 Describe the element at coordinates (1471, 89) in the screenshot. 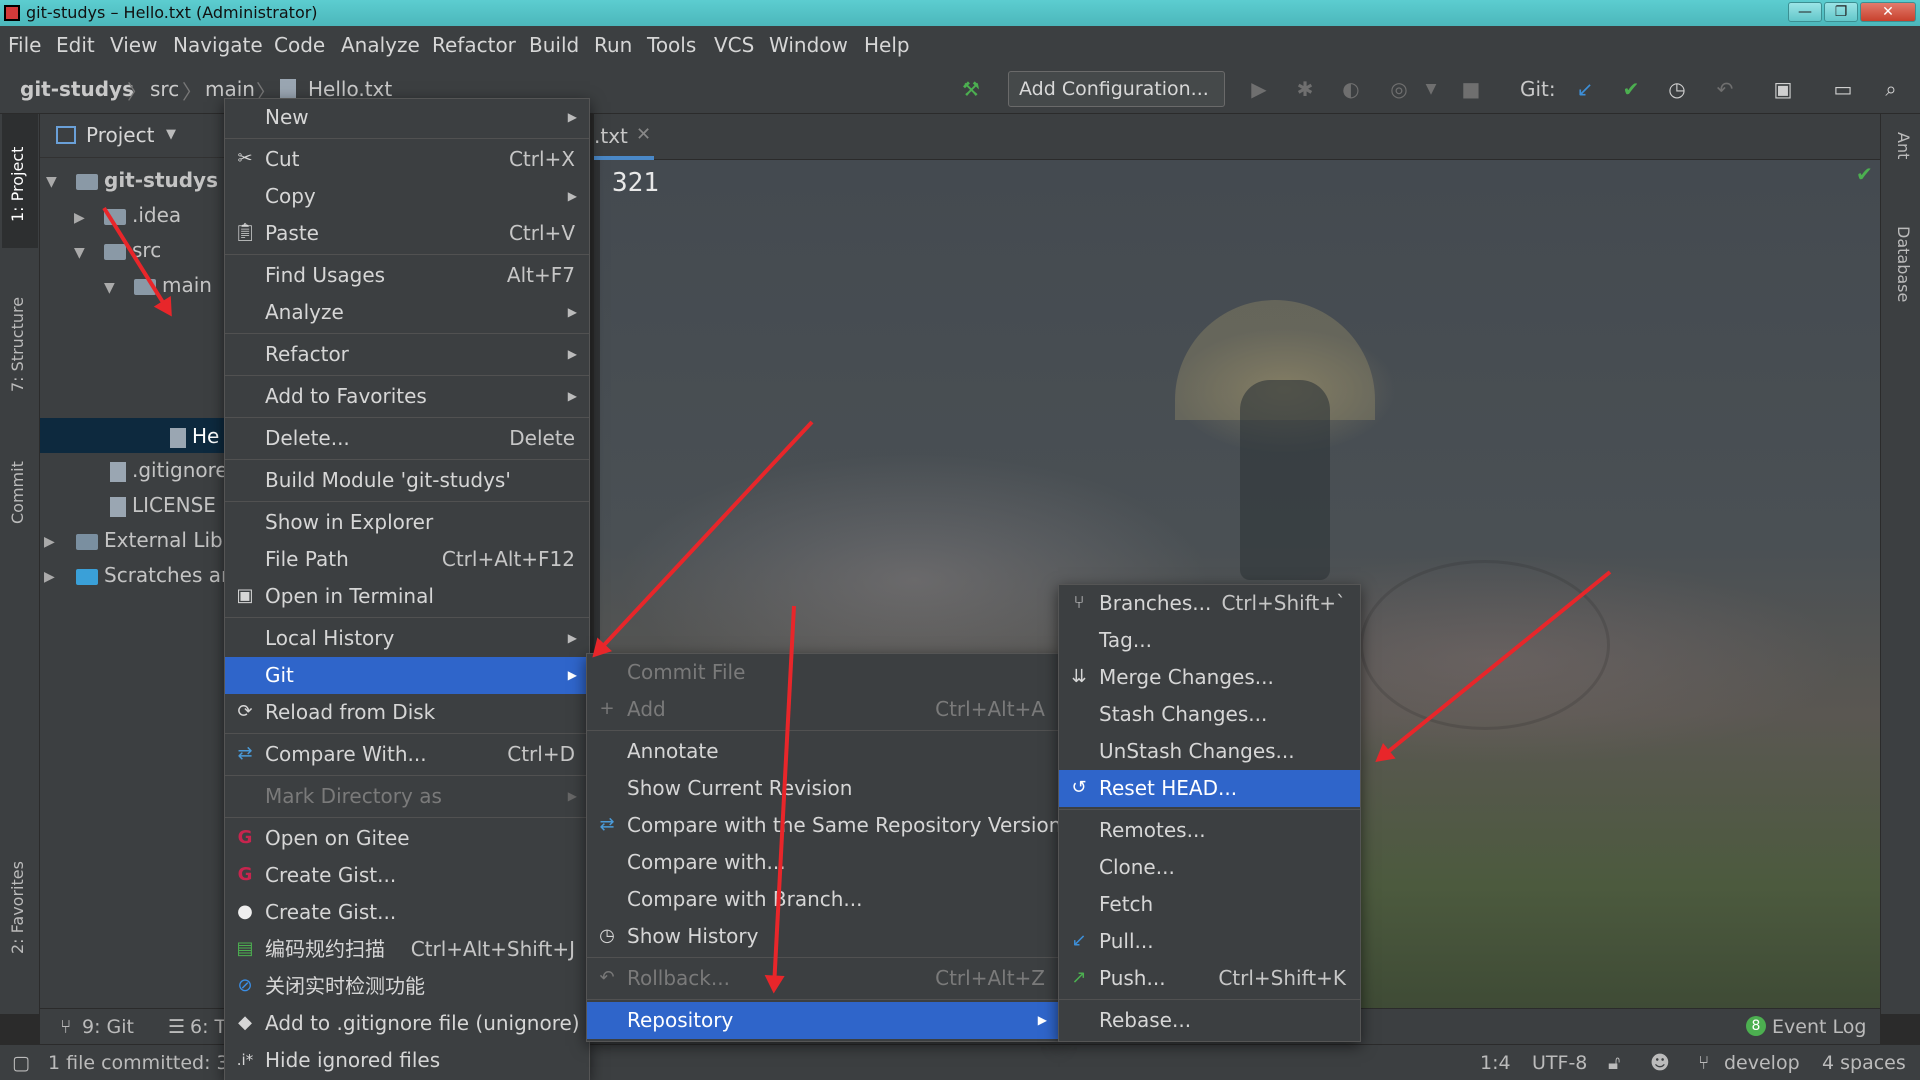

I see `stop-icon: ■` at that location.